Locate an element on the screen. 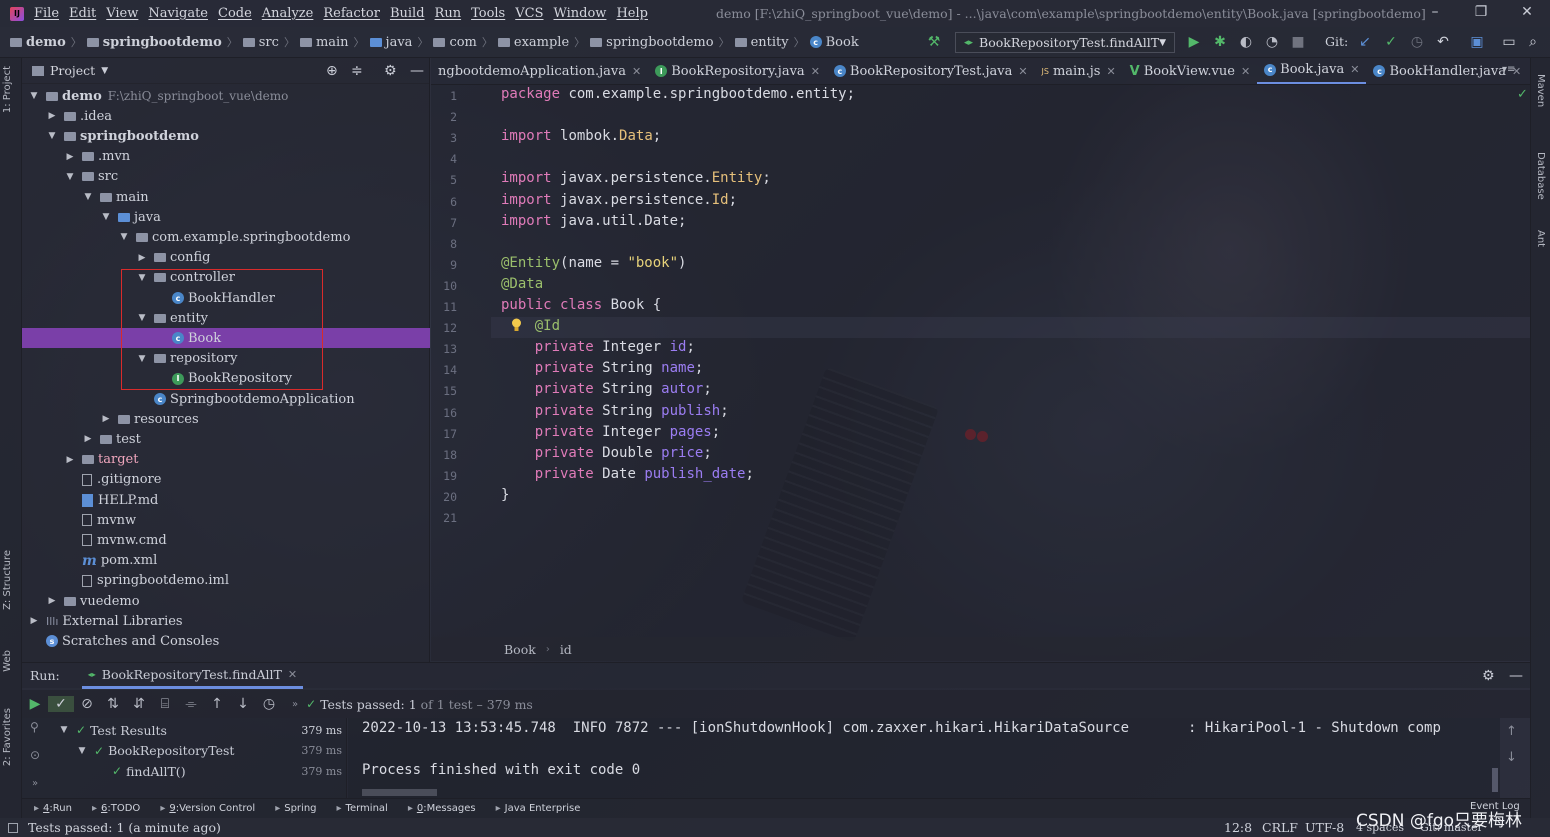 The height and width of the screenshot is (837, 1550). git-update-icon: ↙ is located at coordinates (1365, 42).